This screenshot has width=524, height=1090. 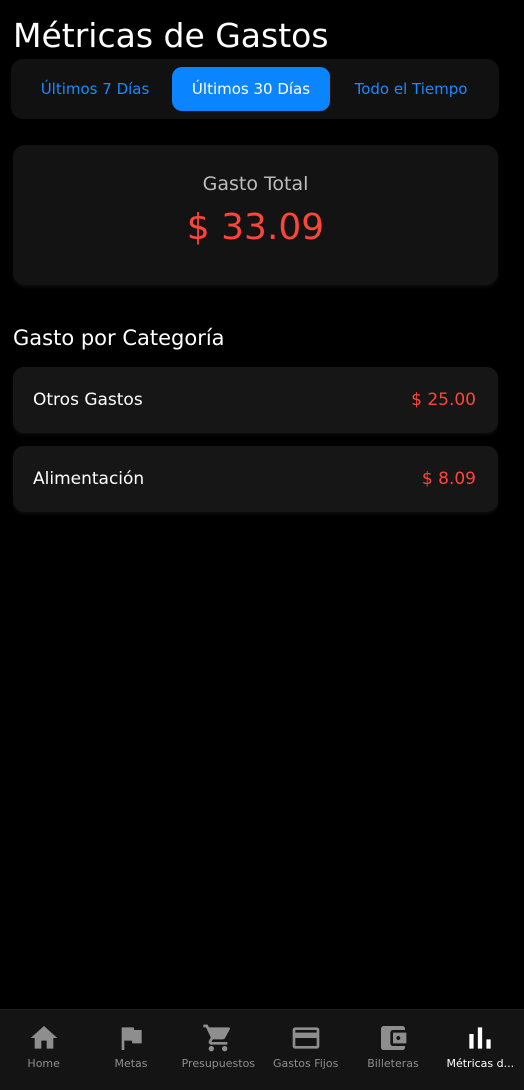 What do you see at coordinates (131, 1038) in the screenshot?
I see `flag-icon` at bounding box center [131, 1038].